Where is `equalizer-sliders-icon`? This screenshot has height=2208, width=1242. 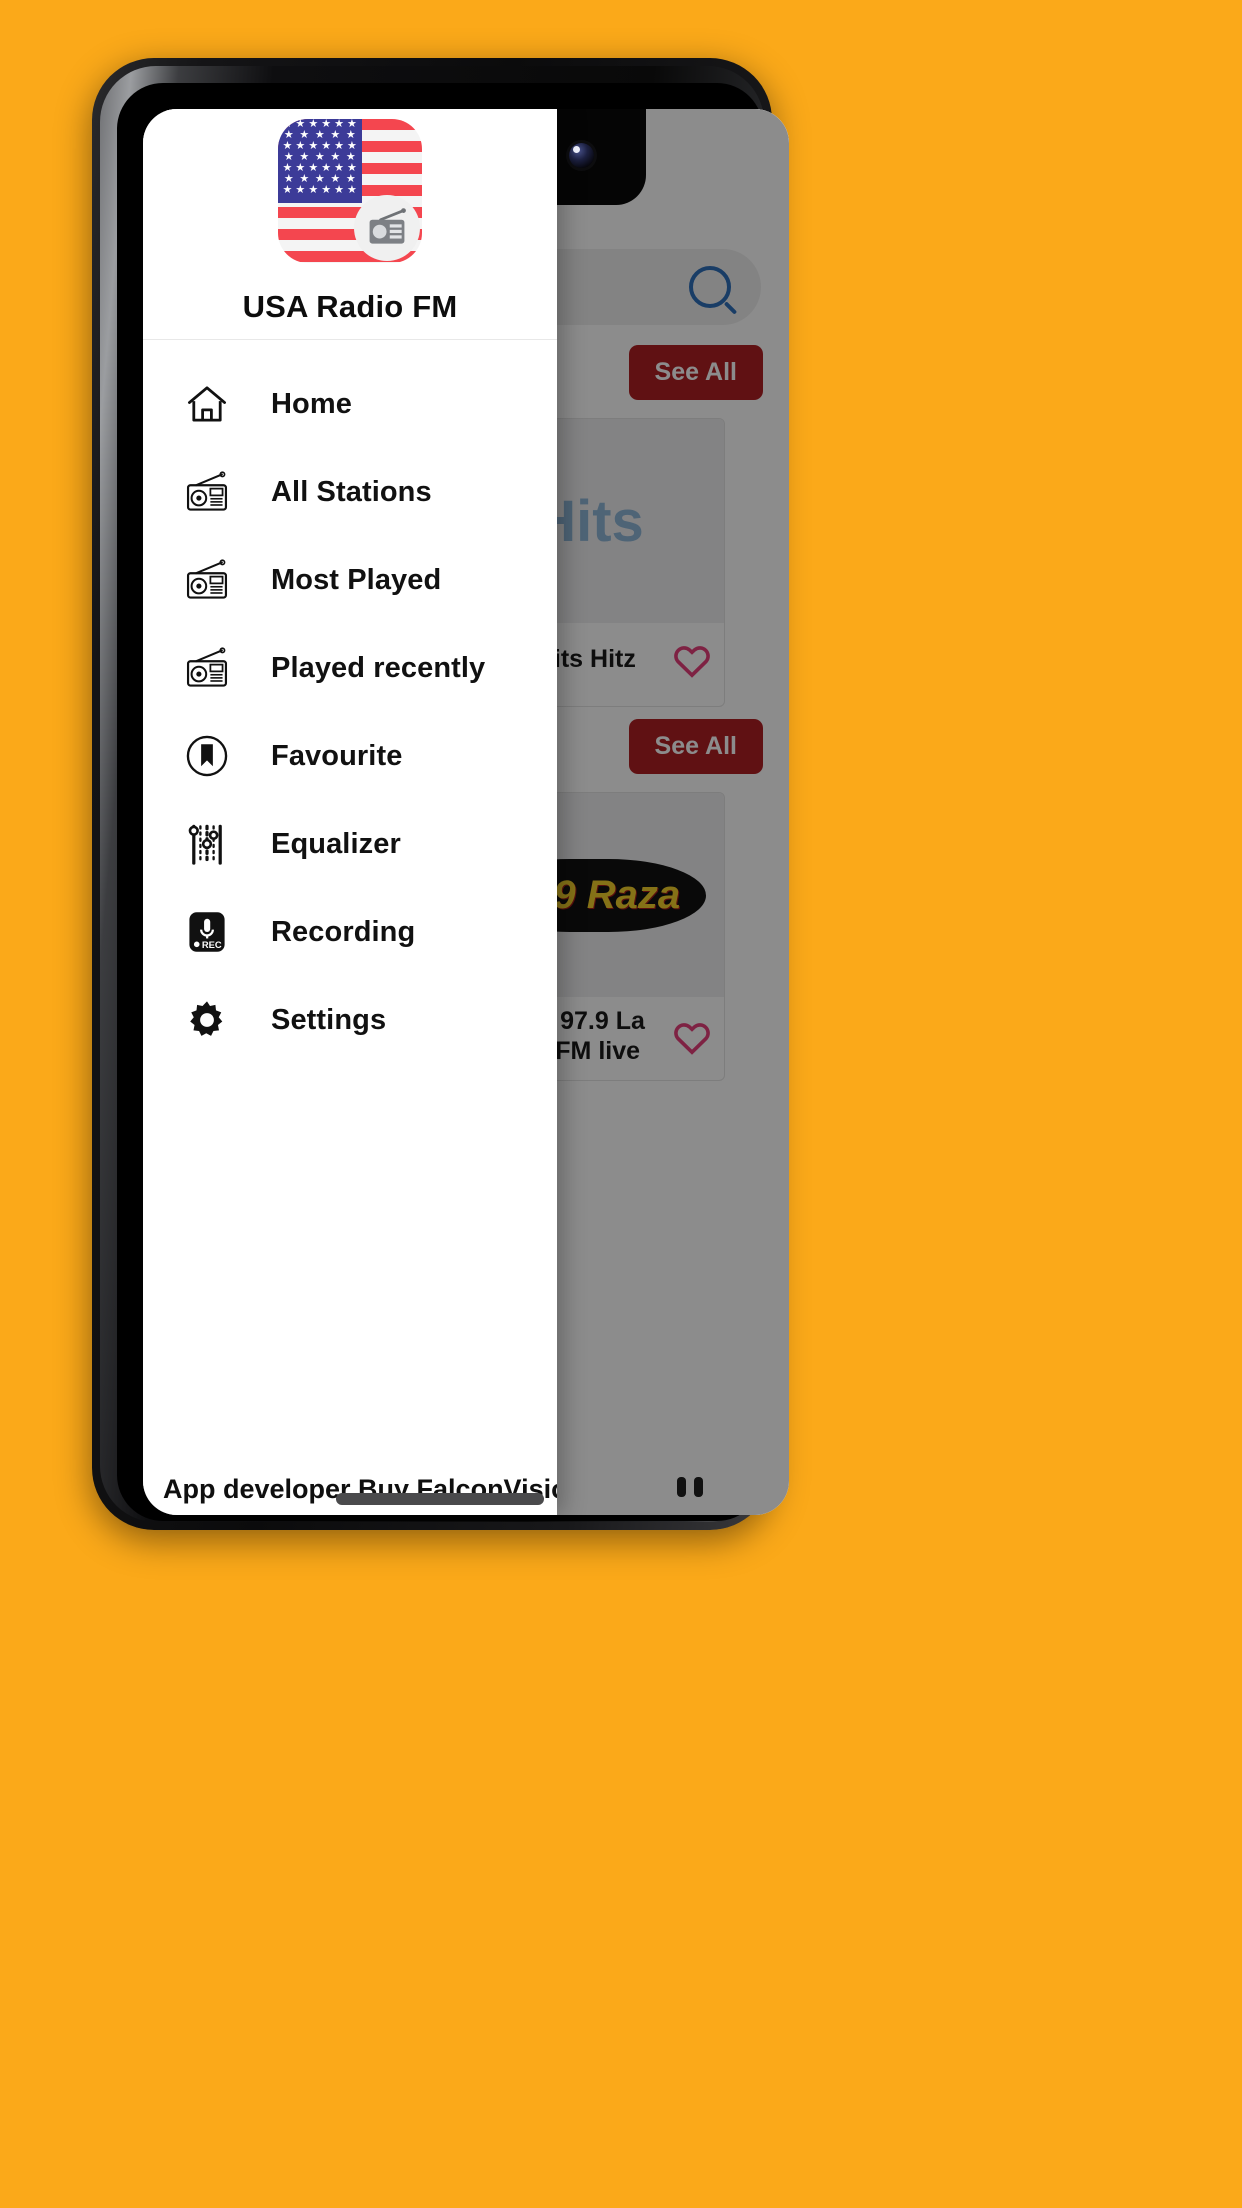 equalizer-sliders-icon is located at coordinates (207, 844).